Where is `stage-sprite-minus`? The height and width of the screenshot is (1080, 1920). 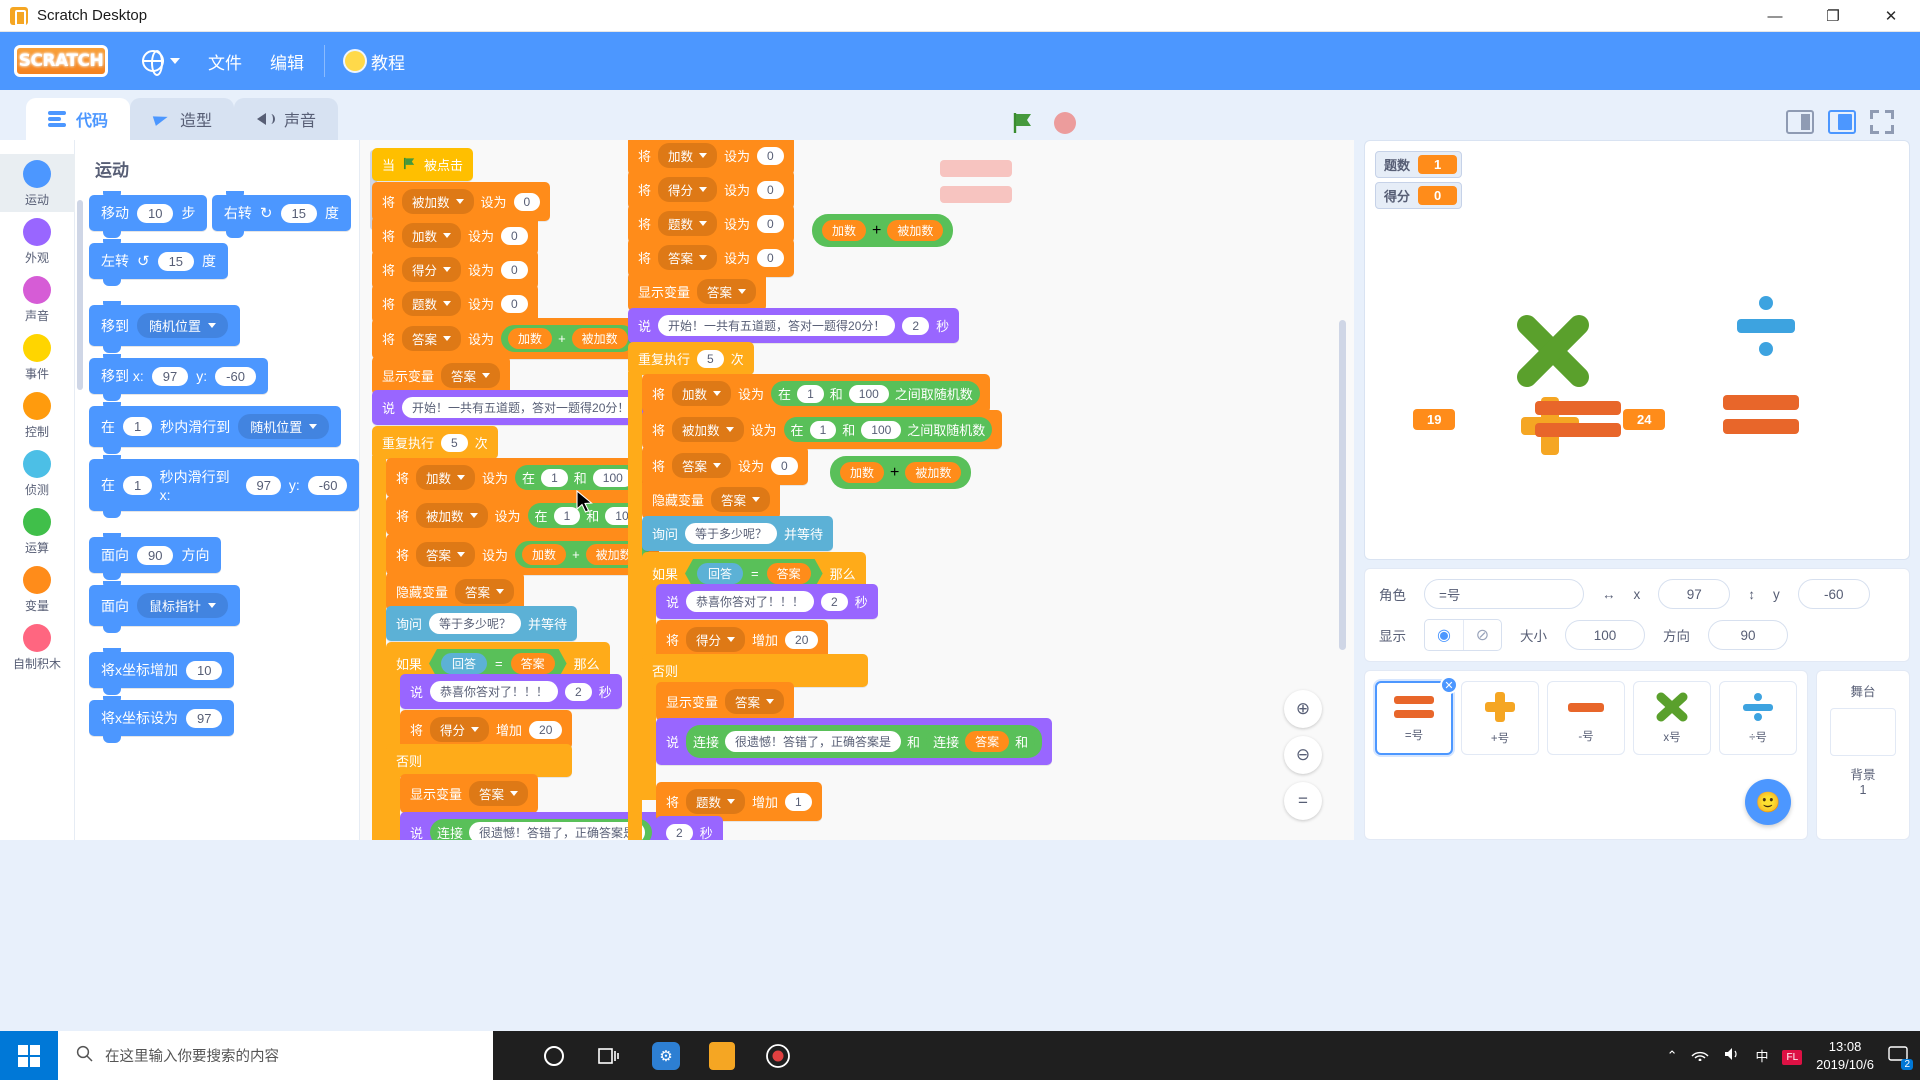 stage-sprite-minus is located at coordinates (1761, 423).